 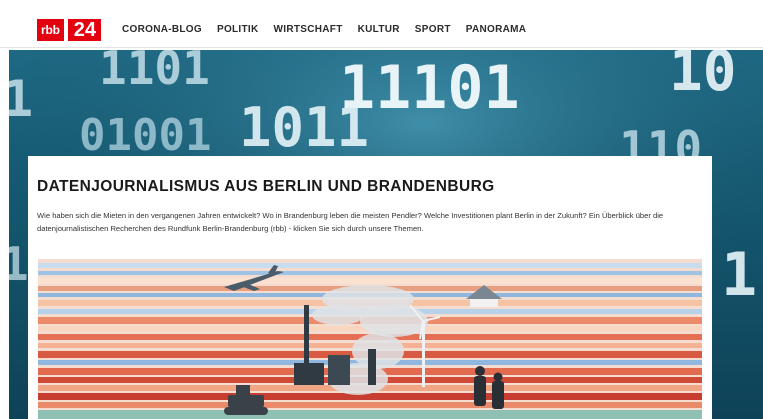 I want to click on nav-item-kultur: KULTUR, so click(x=379, y=29).